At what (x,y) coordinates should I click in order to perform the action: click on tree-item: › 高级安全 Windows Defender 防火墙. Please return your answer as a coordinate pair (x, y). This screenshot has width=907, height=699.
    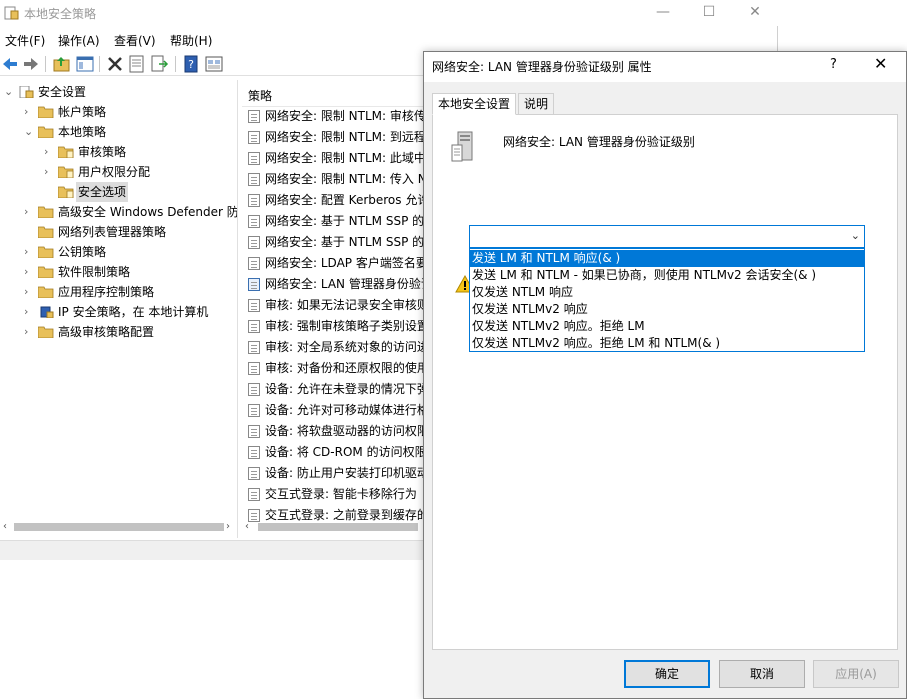
    Looking at the image, I should click on (118, 212).